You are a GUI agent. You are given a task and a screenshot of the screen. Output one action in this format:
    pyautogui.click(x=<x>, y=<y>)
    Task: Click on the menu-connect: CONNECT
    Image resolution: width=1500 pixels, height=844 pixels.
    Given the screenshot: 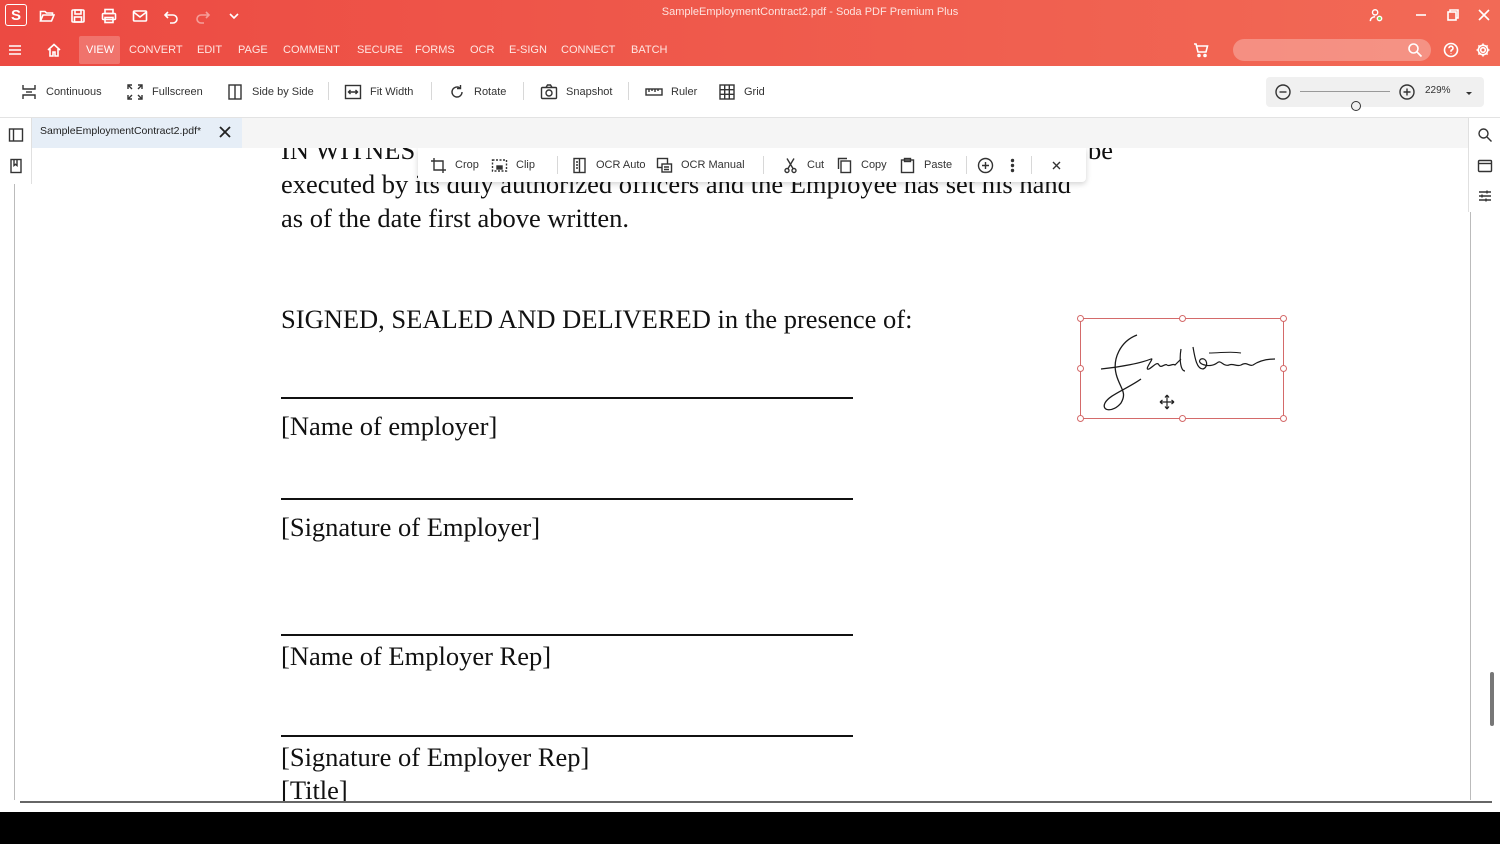 What is the action you would take?
    pyautogui.click(x=588, y=50)
    